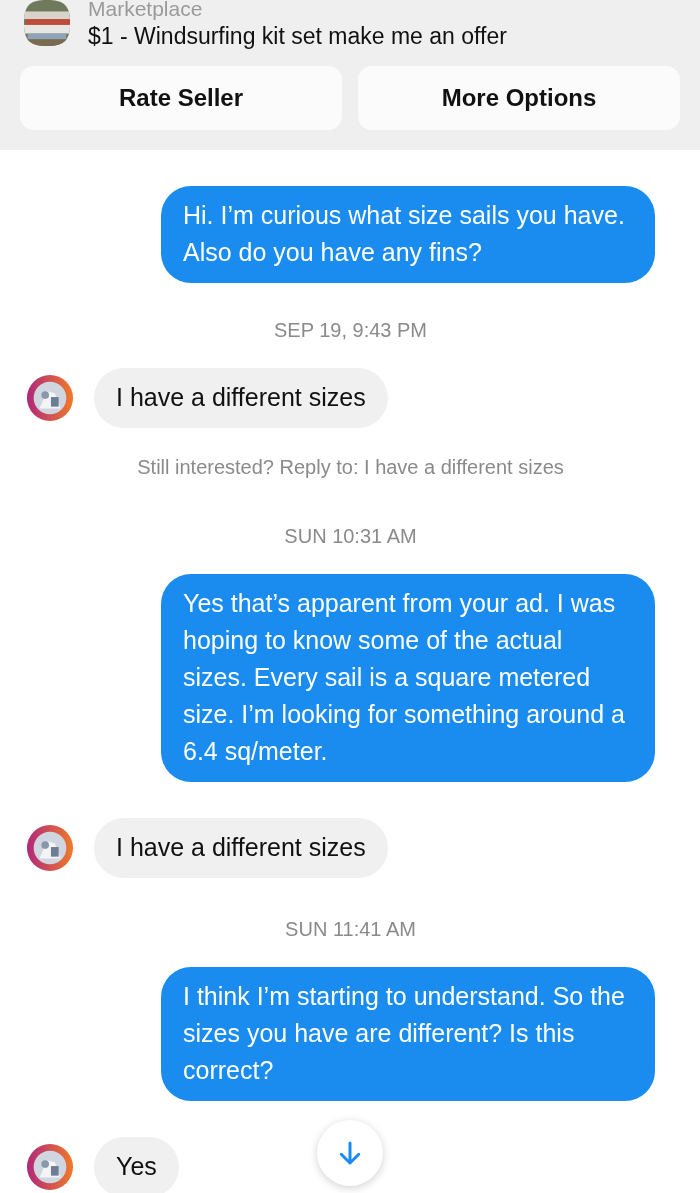  Describe the element at coordinates (181, 98) in the screenshot. I see `header-button: Rate Seller` at that location.